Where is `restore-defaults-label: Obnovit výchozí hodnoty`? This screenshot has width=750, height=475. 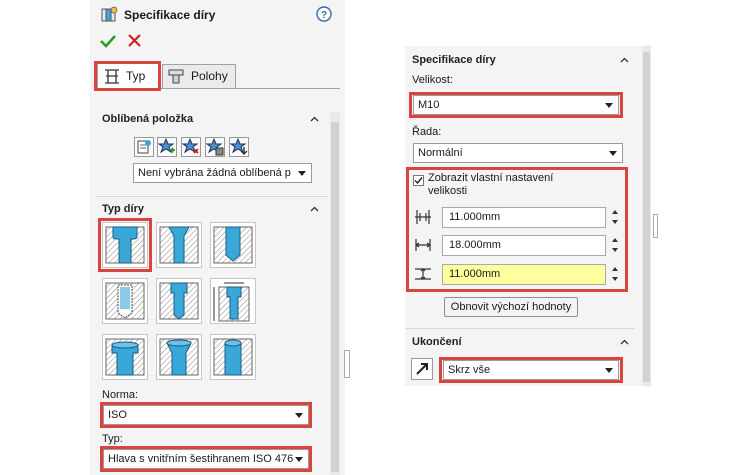 restore-defaults-label: Obnovit výchozí hodnoty is located at coordinates (511, 307).